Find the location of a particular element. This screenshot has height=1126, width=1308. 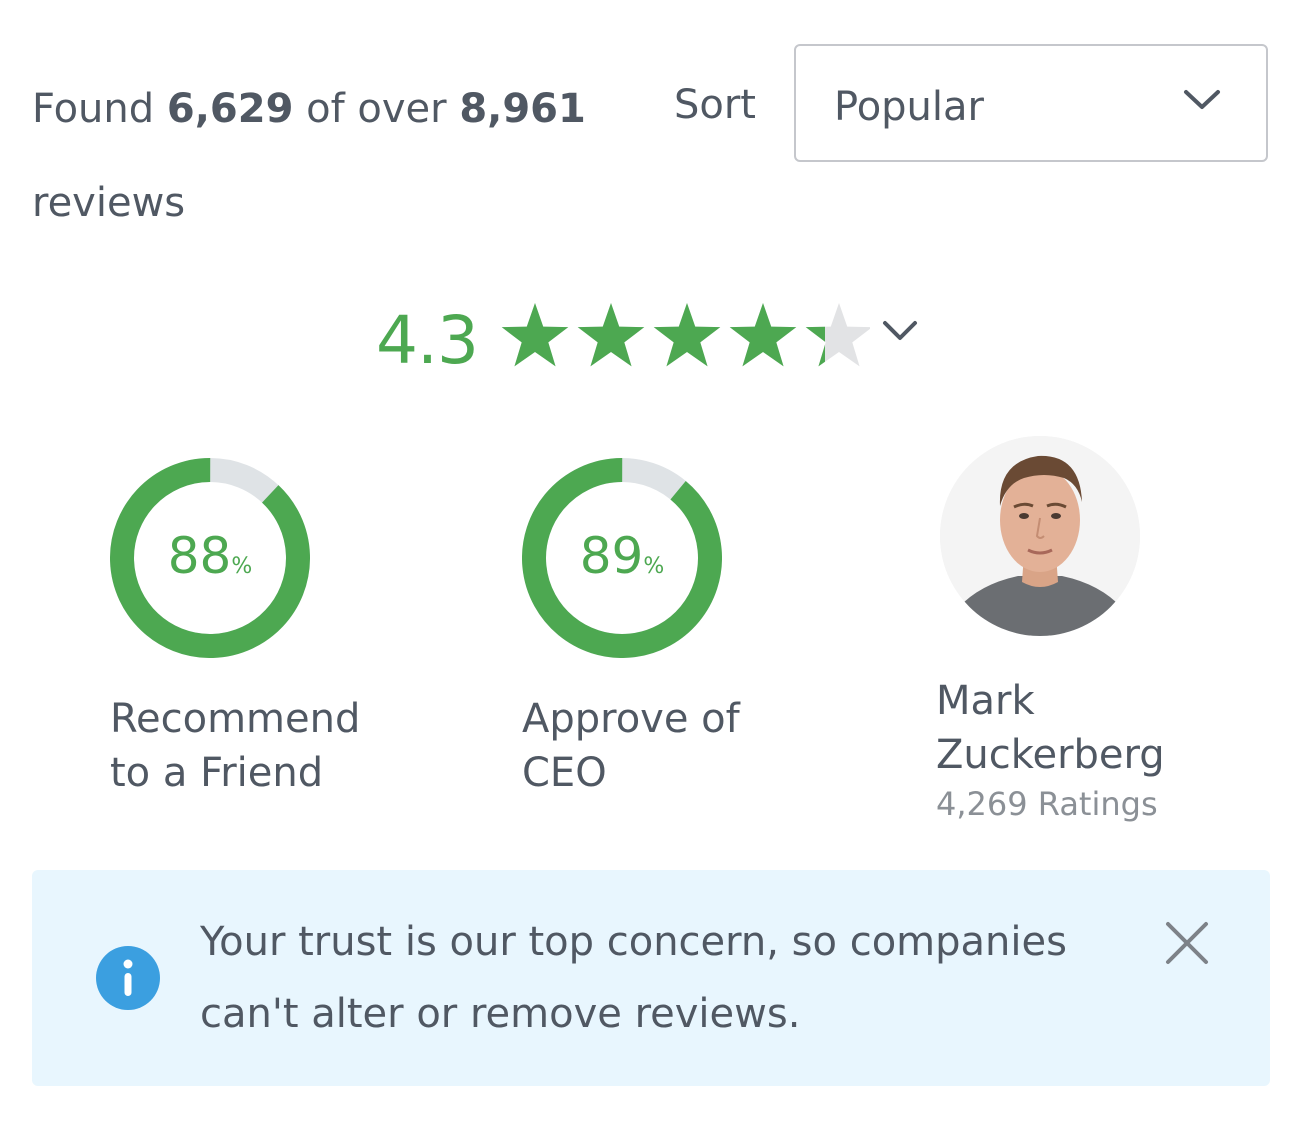

review-count-summary: Found 6,629 of over 8,961 reviews is located at coordinates (312, 156).